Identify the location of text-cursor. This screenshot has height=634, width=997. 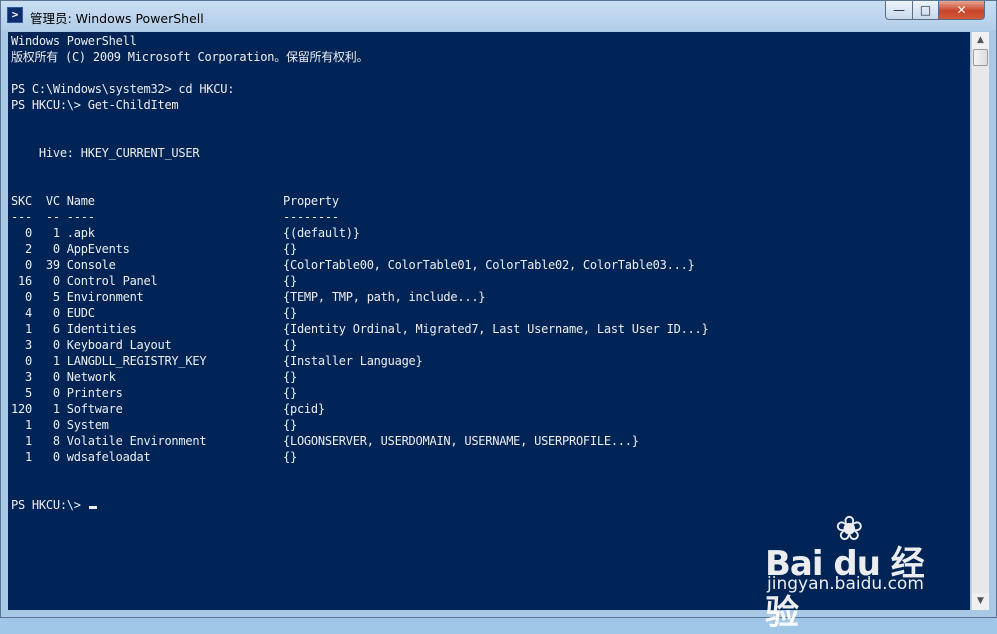
(92, 507).